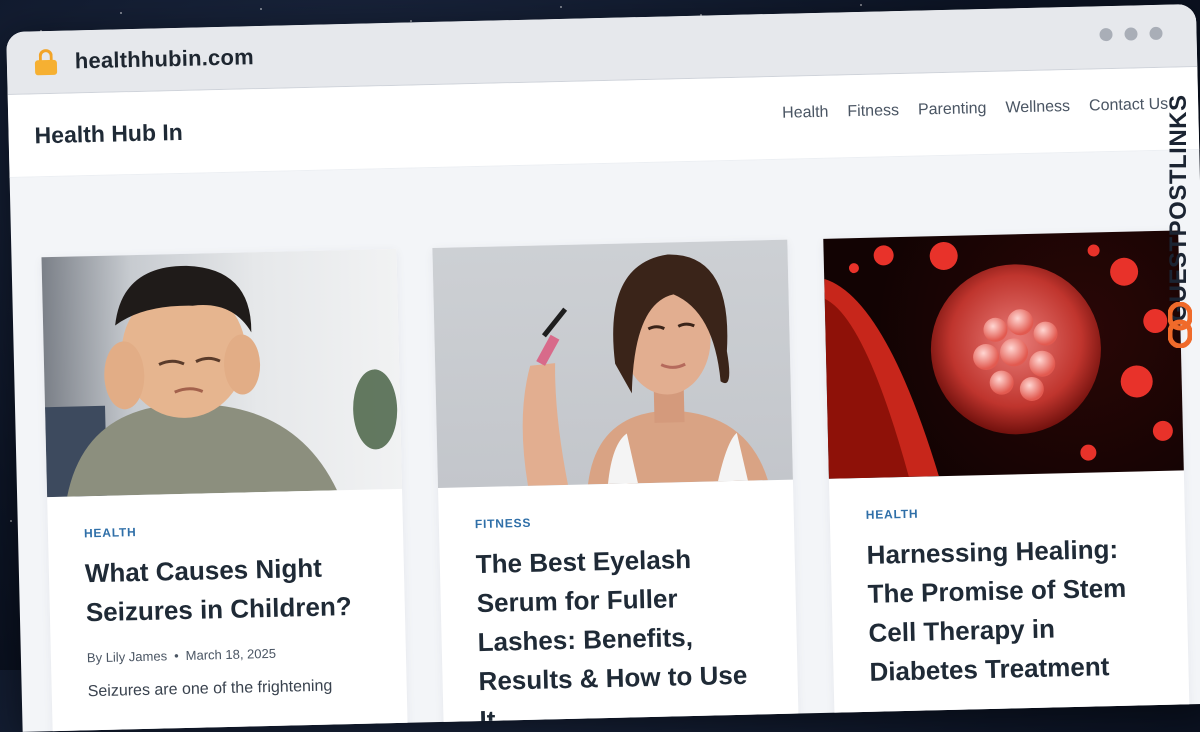  I want to click on post-category: FITNESS, so click(617, 520).